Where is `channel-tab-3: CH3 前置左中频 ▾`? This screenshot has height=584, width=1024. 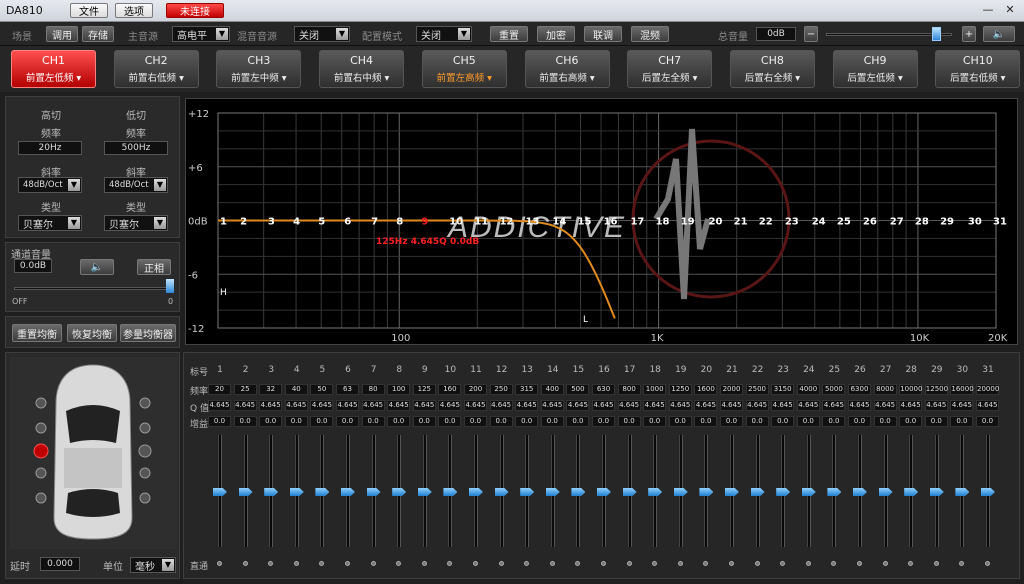
channel-tab-3: CH3 前置左中频 ▾ is located at coordinates (259, 69).